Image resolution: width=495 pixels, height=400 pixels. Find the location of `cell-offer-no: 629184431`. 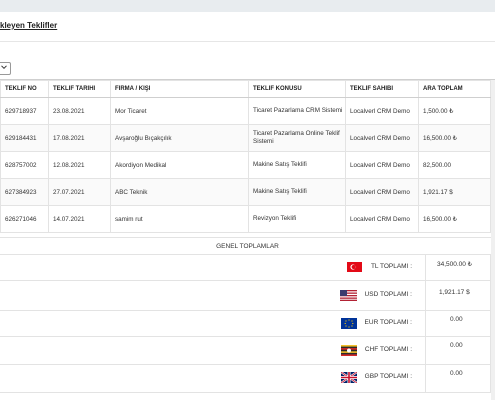

cell-offer-no: 629184431 is located at coordinates (24, 138).